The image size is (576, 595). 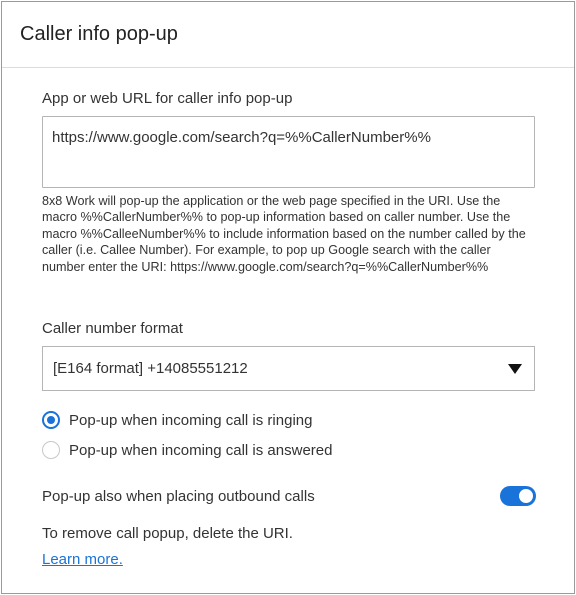 I want to click on radio-label-answered: Pop-up when incoming call is answered, so click(x=201, y=450).